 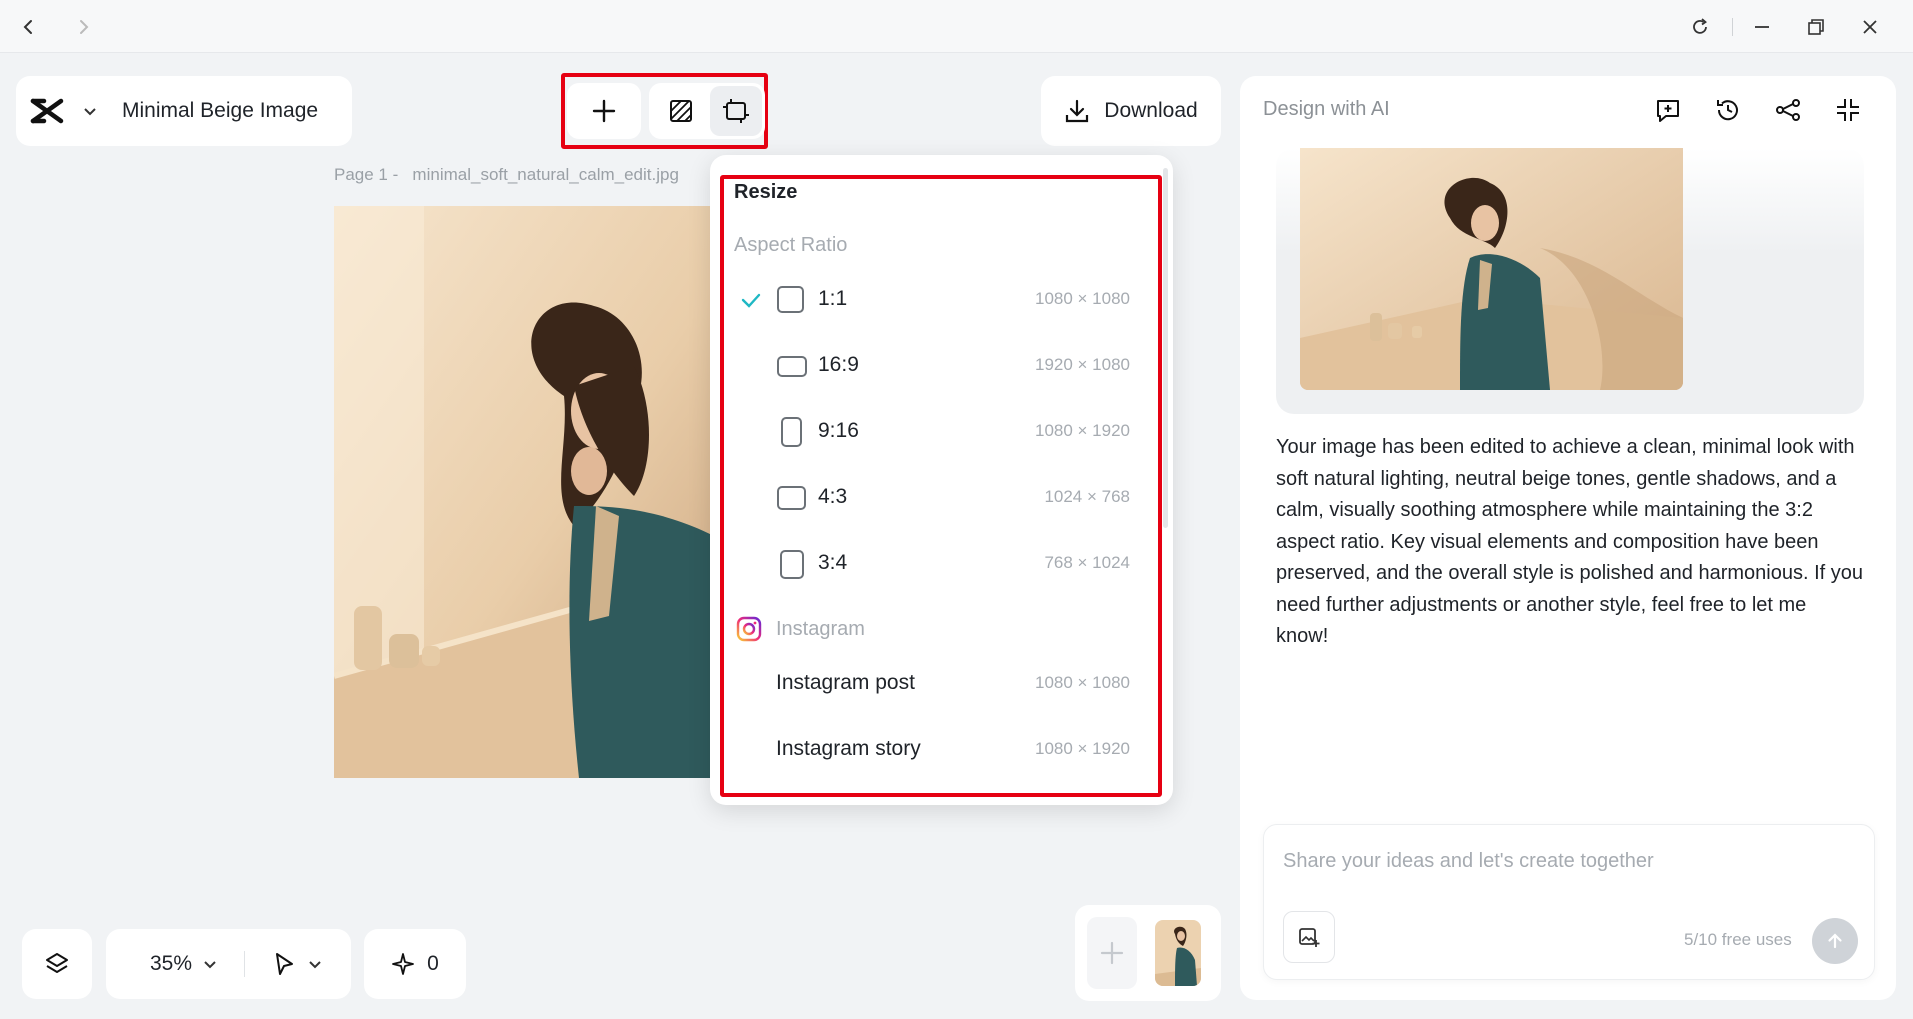 What do you see at coordinates (848, 748) in the screenshot?
I see `option-label: Instagram story` at bounding box center [848, 748].